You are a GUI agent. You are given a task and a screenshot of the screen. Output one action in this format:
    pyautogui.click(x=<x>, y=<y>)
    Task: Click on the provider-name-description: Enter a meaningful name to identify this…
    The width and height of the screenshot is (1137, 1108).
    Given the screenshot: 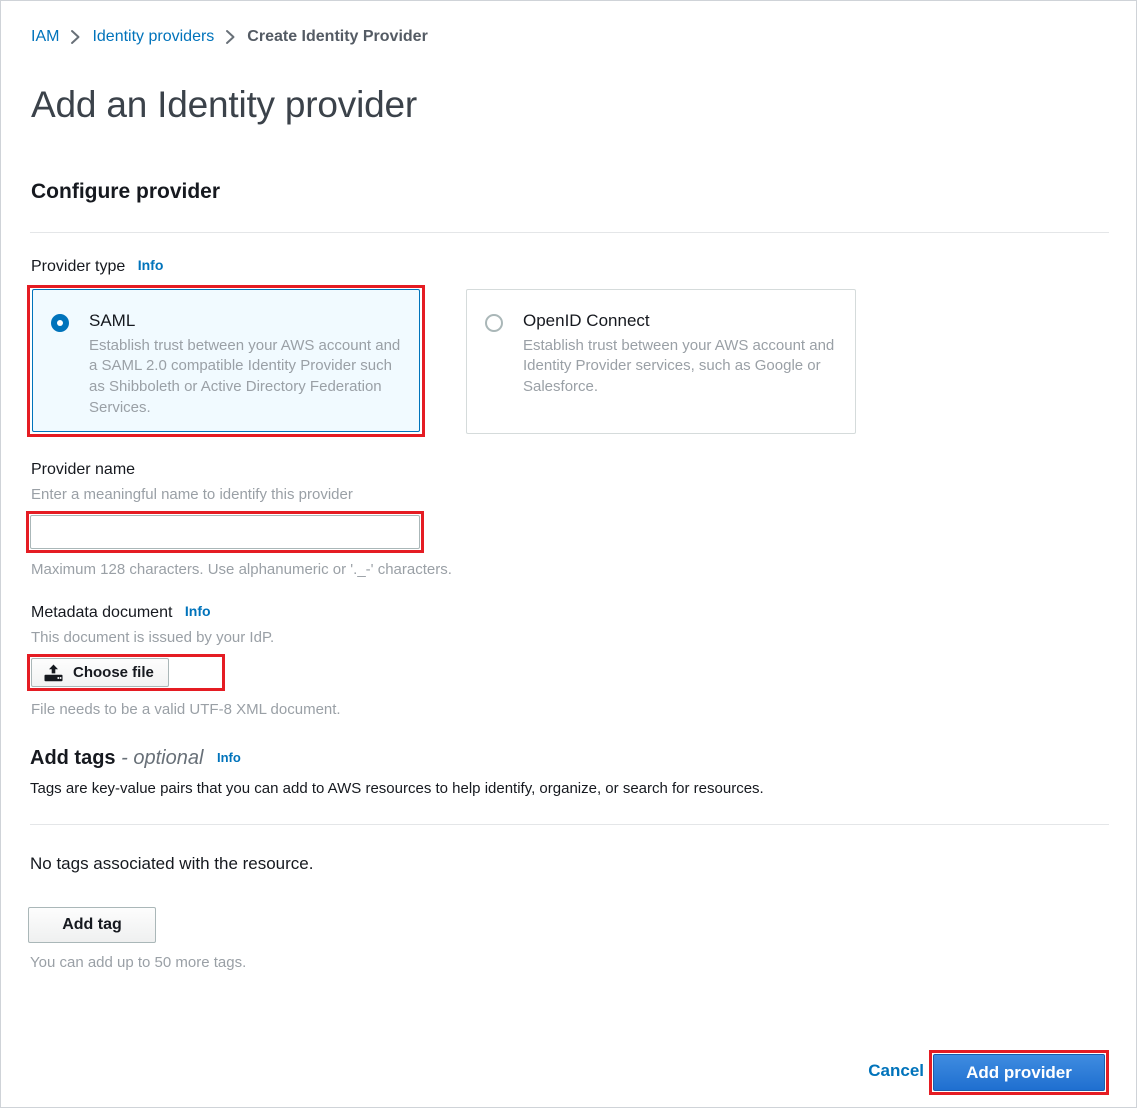 What is the action you would take?
    pyautogui.click(x=192, y=494)
    